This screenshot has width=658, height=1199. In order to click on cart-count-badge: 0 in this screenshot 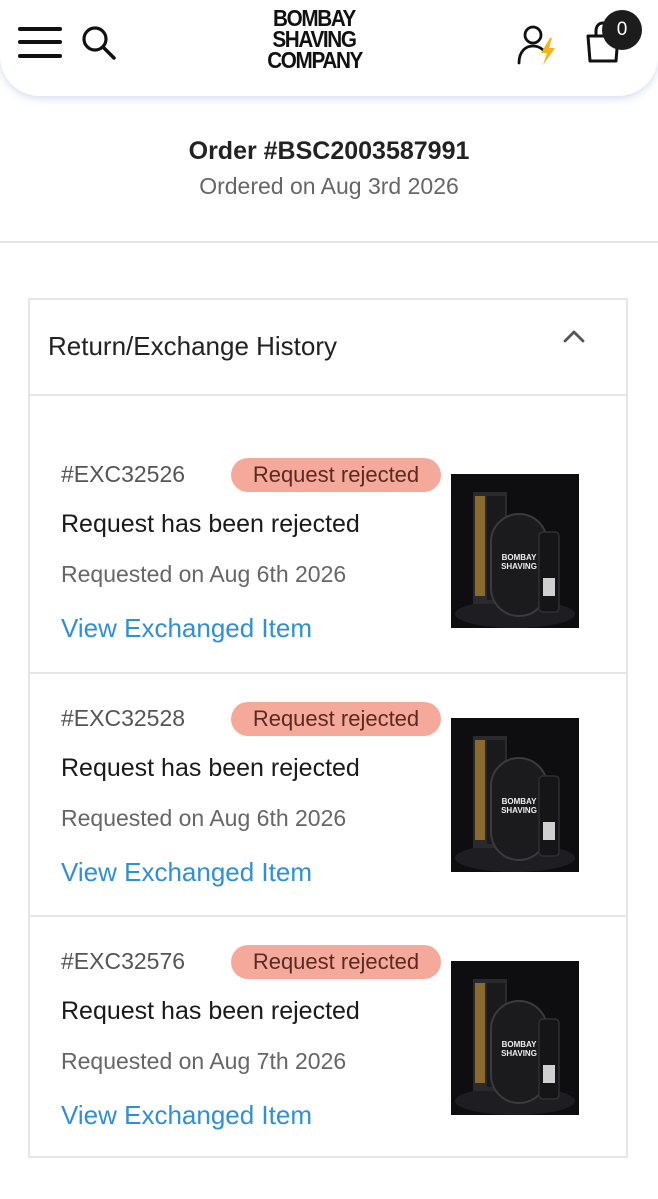, I will do `click(622, 30)`.